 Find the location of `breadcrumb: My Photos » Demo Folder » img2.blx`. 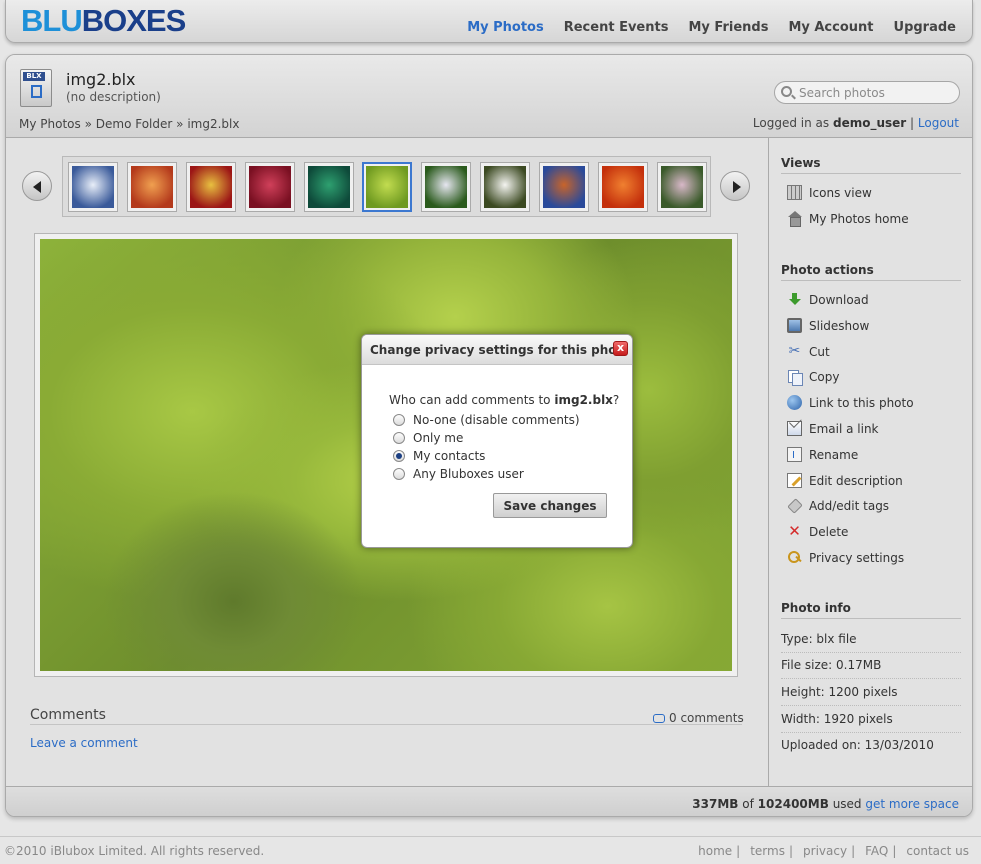

breadcrumb: My Photos » Demo Folder » img2.blx is located at coordinates (129, 124).